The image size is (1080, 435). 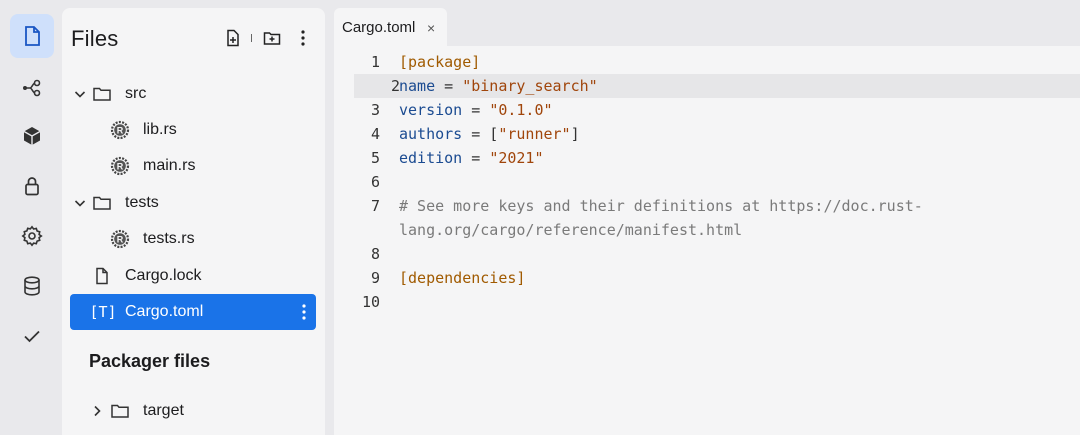 What do you see at coordinates (480, 134) in the screenshot?
I see `code-token: = [` at bounding box center [480, 134].